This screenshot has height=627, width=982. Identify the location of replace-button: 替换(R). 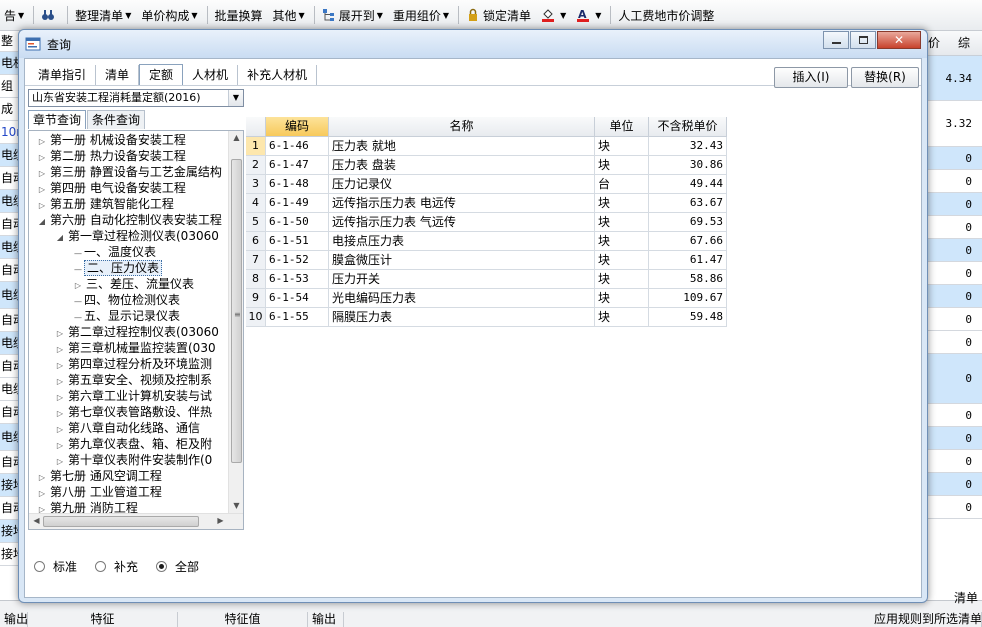
(885, 77).